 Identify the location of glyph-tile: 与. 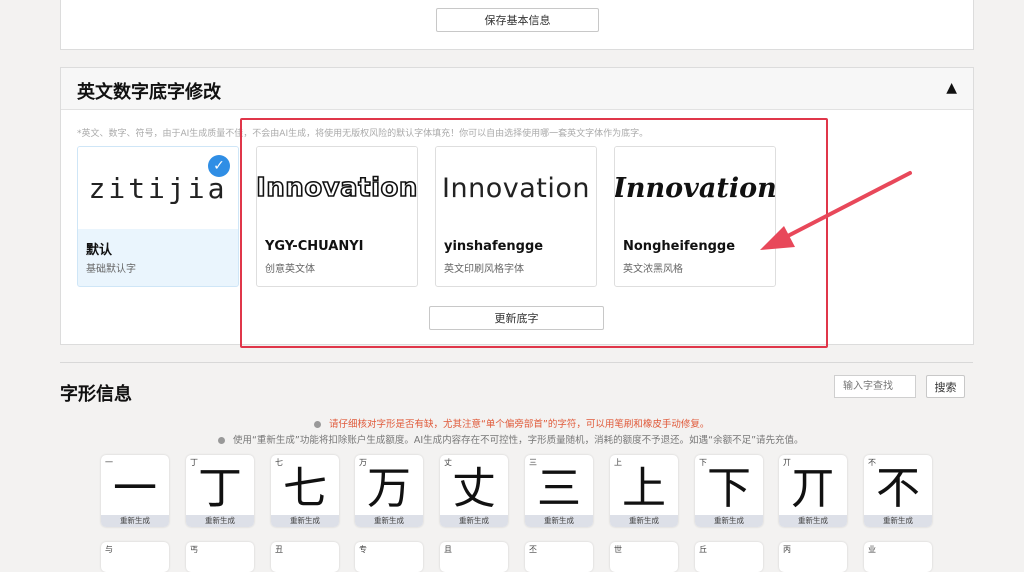
(135, 557).